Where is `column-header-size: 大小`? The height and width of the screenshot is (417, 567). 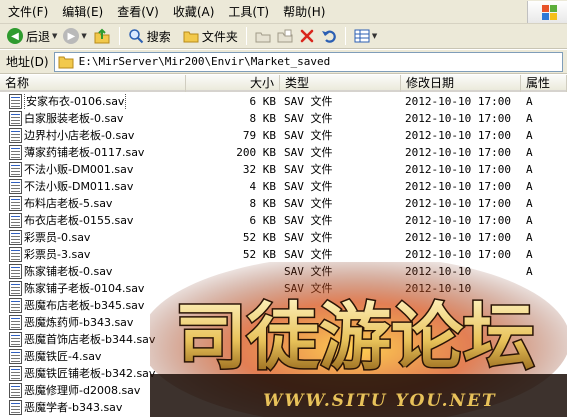 column-header-size: 大小 is located at coordinates (233, 83).